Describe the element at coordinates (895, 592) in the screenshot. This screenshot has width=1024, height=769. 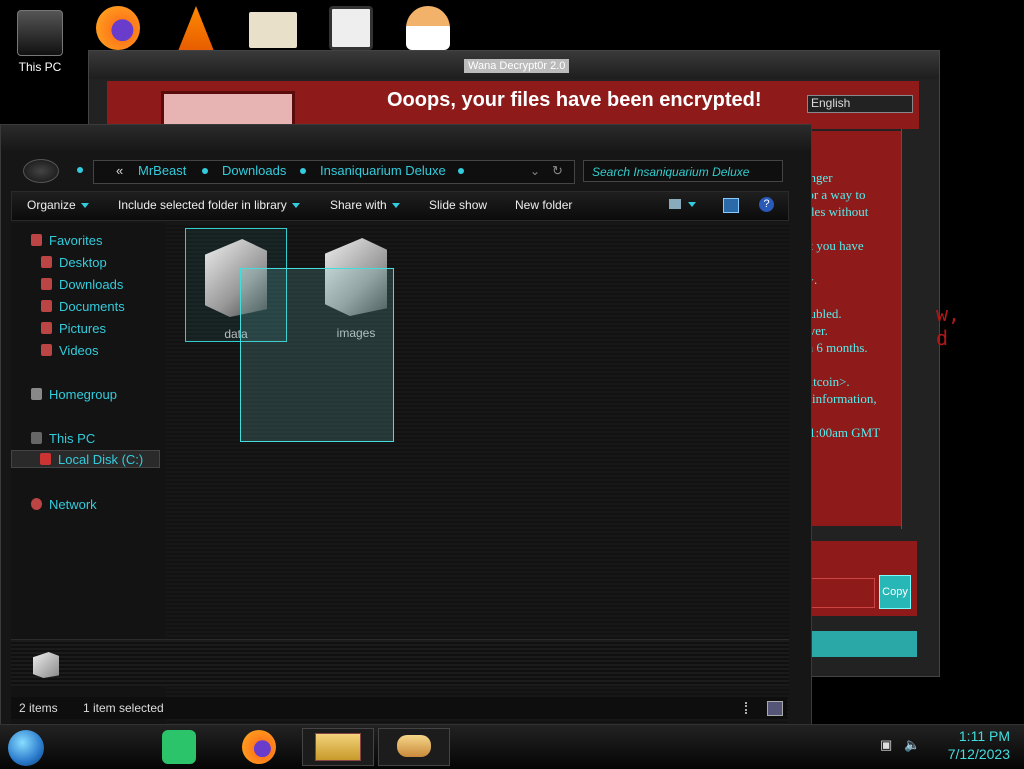
I see `copy-button: Copy` at that location.